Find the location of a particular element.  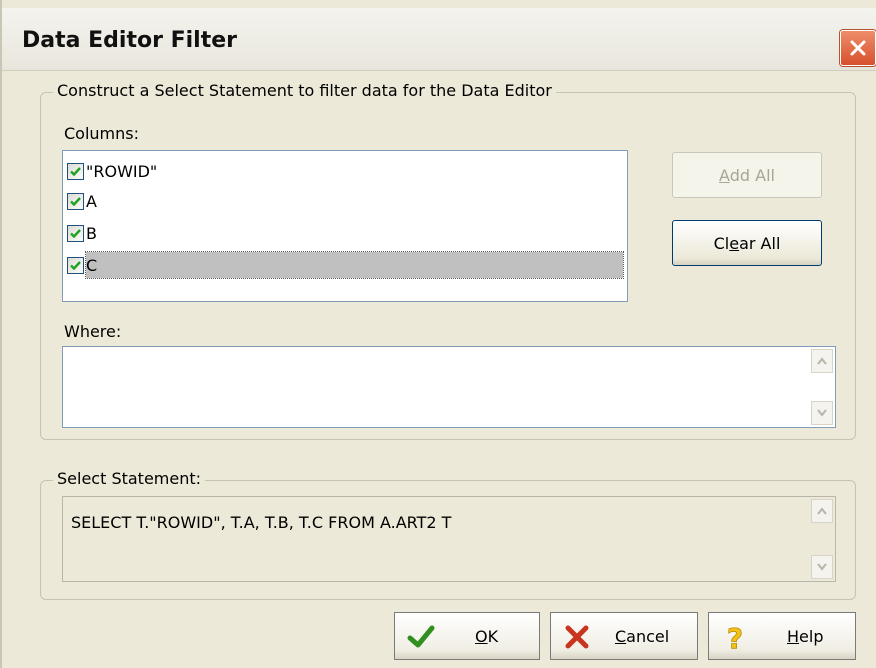

statement-scrollbar is located at coordinates (822, 539).